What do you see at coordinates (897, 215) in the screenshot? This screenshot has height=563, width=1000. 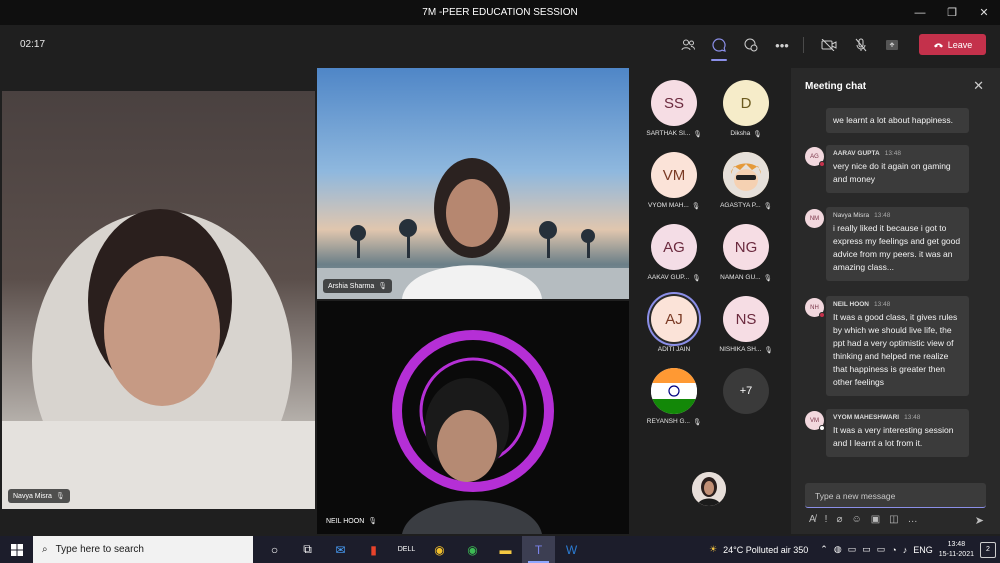 I see `message-header: Navya Misra 13:48` at bounding box center [897, 215].